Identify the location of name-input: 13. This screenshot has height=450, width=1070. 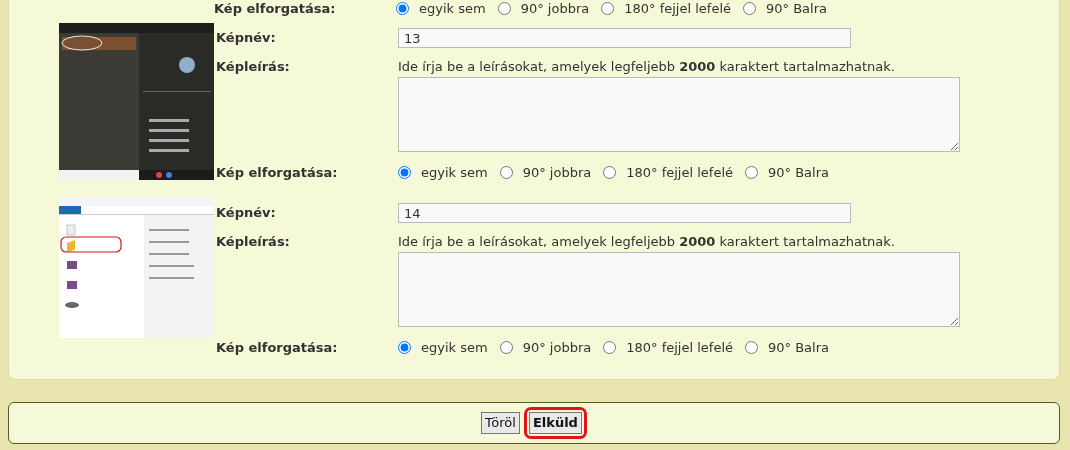
(624, 38).